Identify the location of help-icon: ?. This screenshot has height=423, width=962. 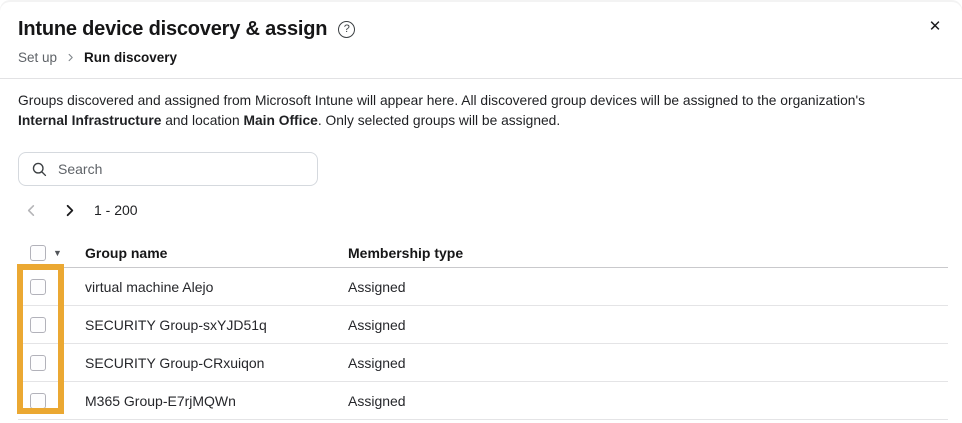
(347, 29).